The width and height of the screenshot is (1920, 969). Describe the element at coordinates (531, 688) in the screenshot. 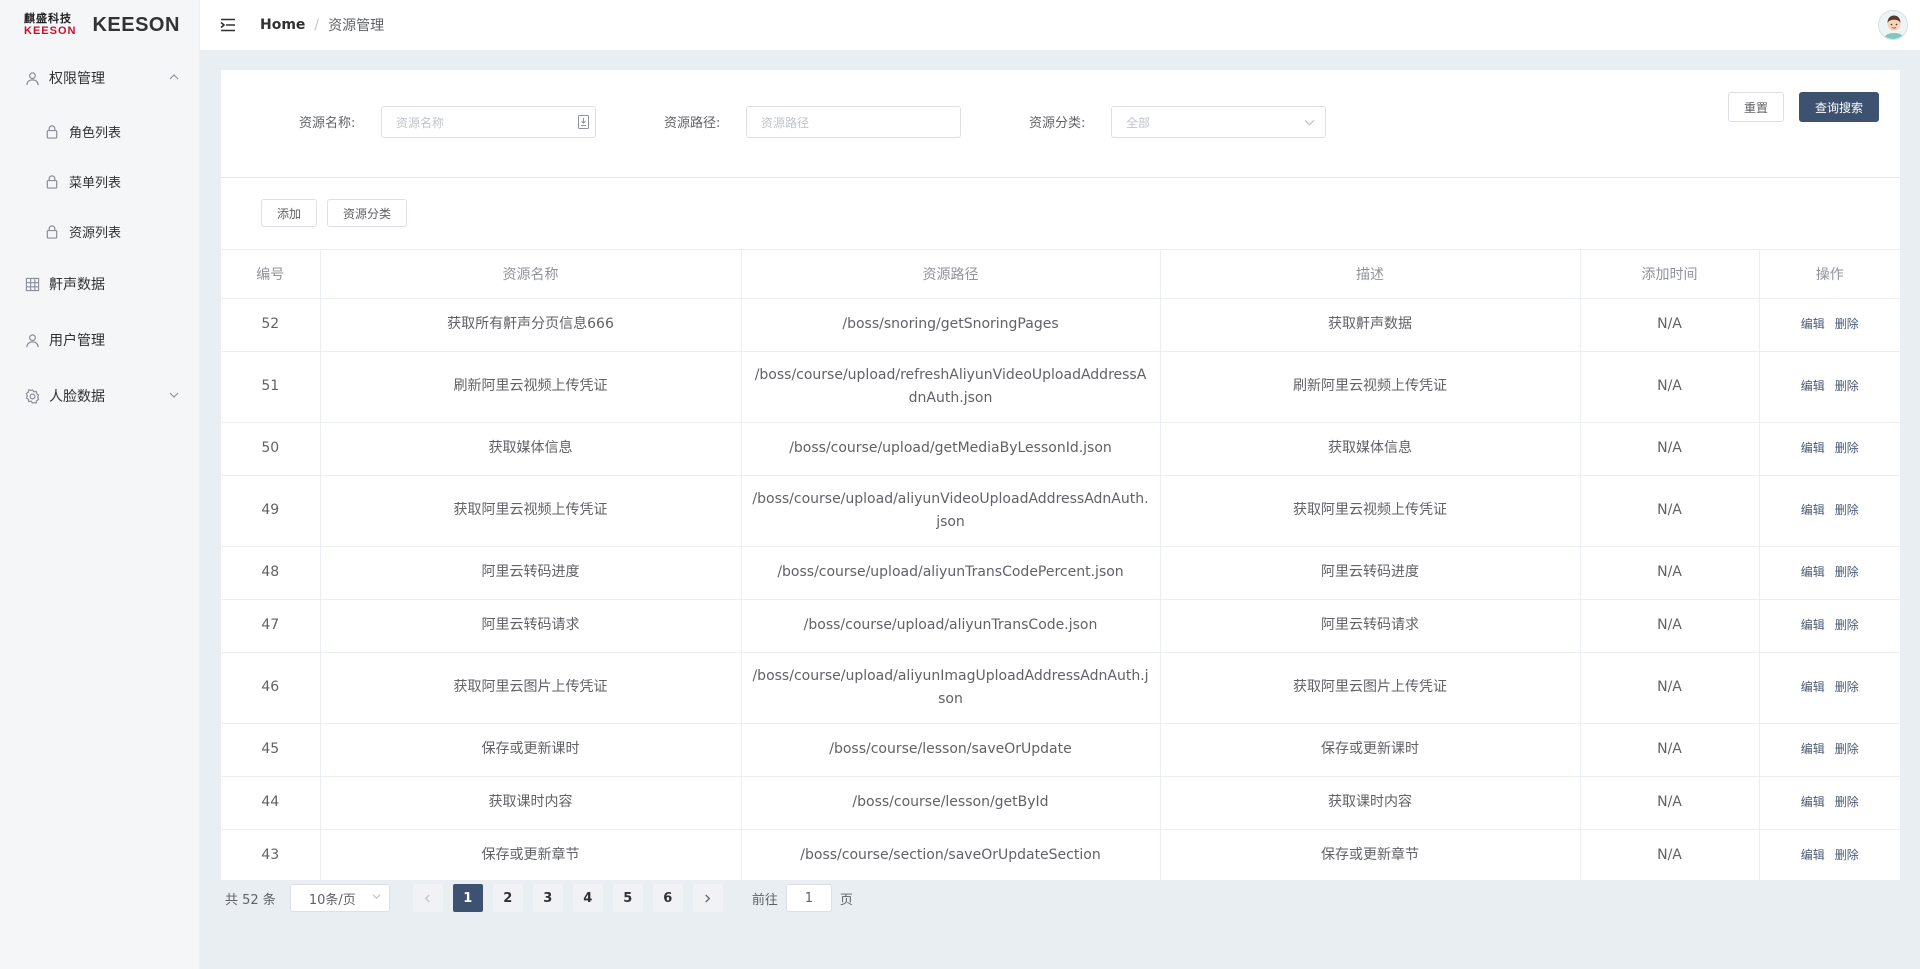

I see `cell-name: 获取阿里云图片上传凭证` at that location.